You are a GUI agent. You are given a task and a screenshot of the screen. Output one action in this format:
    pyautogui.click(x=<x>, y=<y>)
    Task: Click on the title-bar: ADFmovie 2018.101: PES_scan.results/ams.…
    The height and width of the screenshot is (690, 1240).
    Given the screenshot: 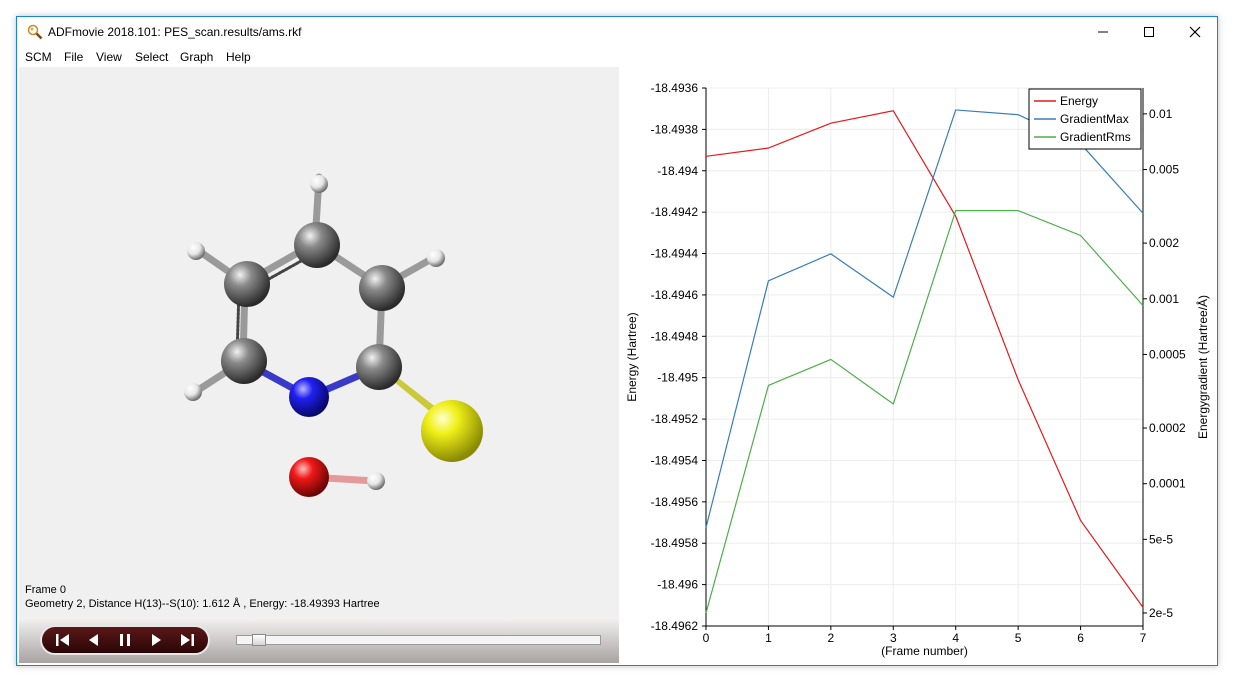 What is the action you would take?
    pyautogui.click(x=617, y=32)
    